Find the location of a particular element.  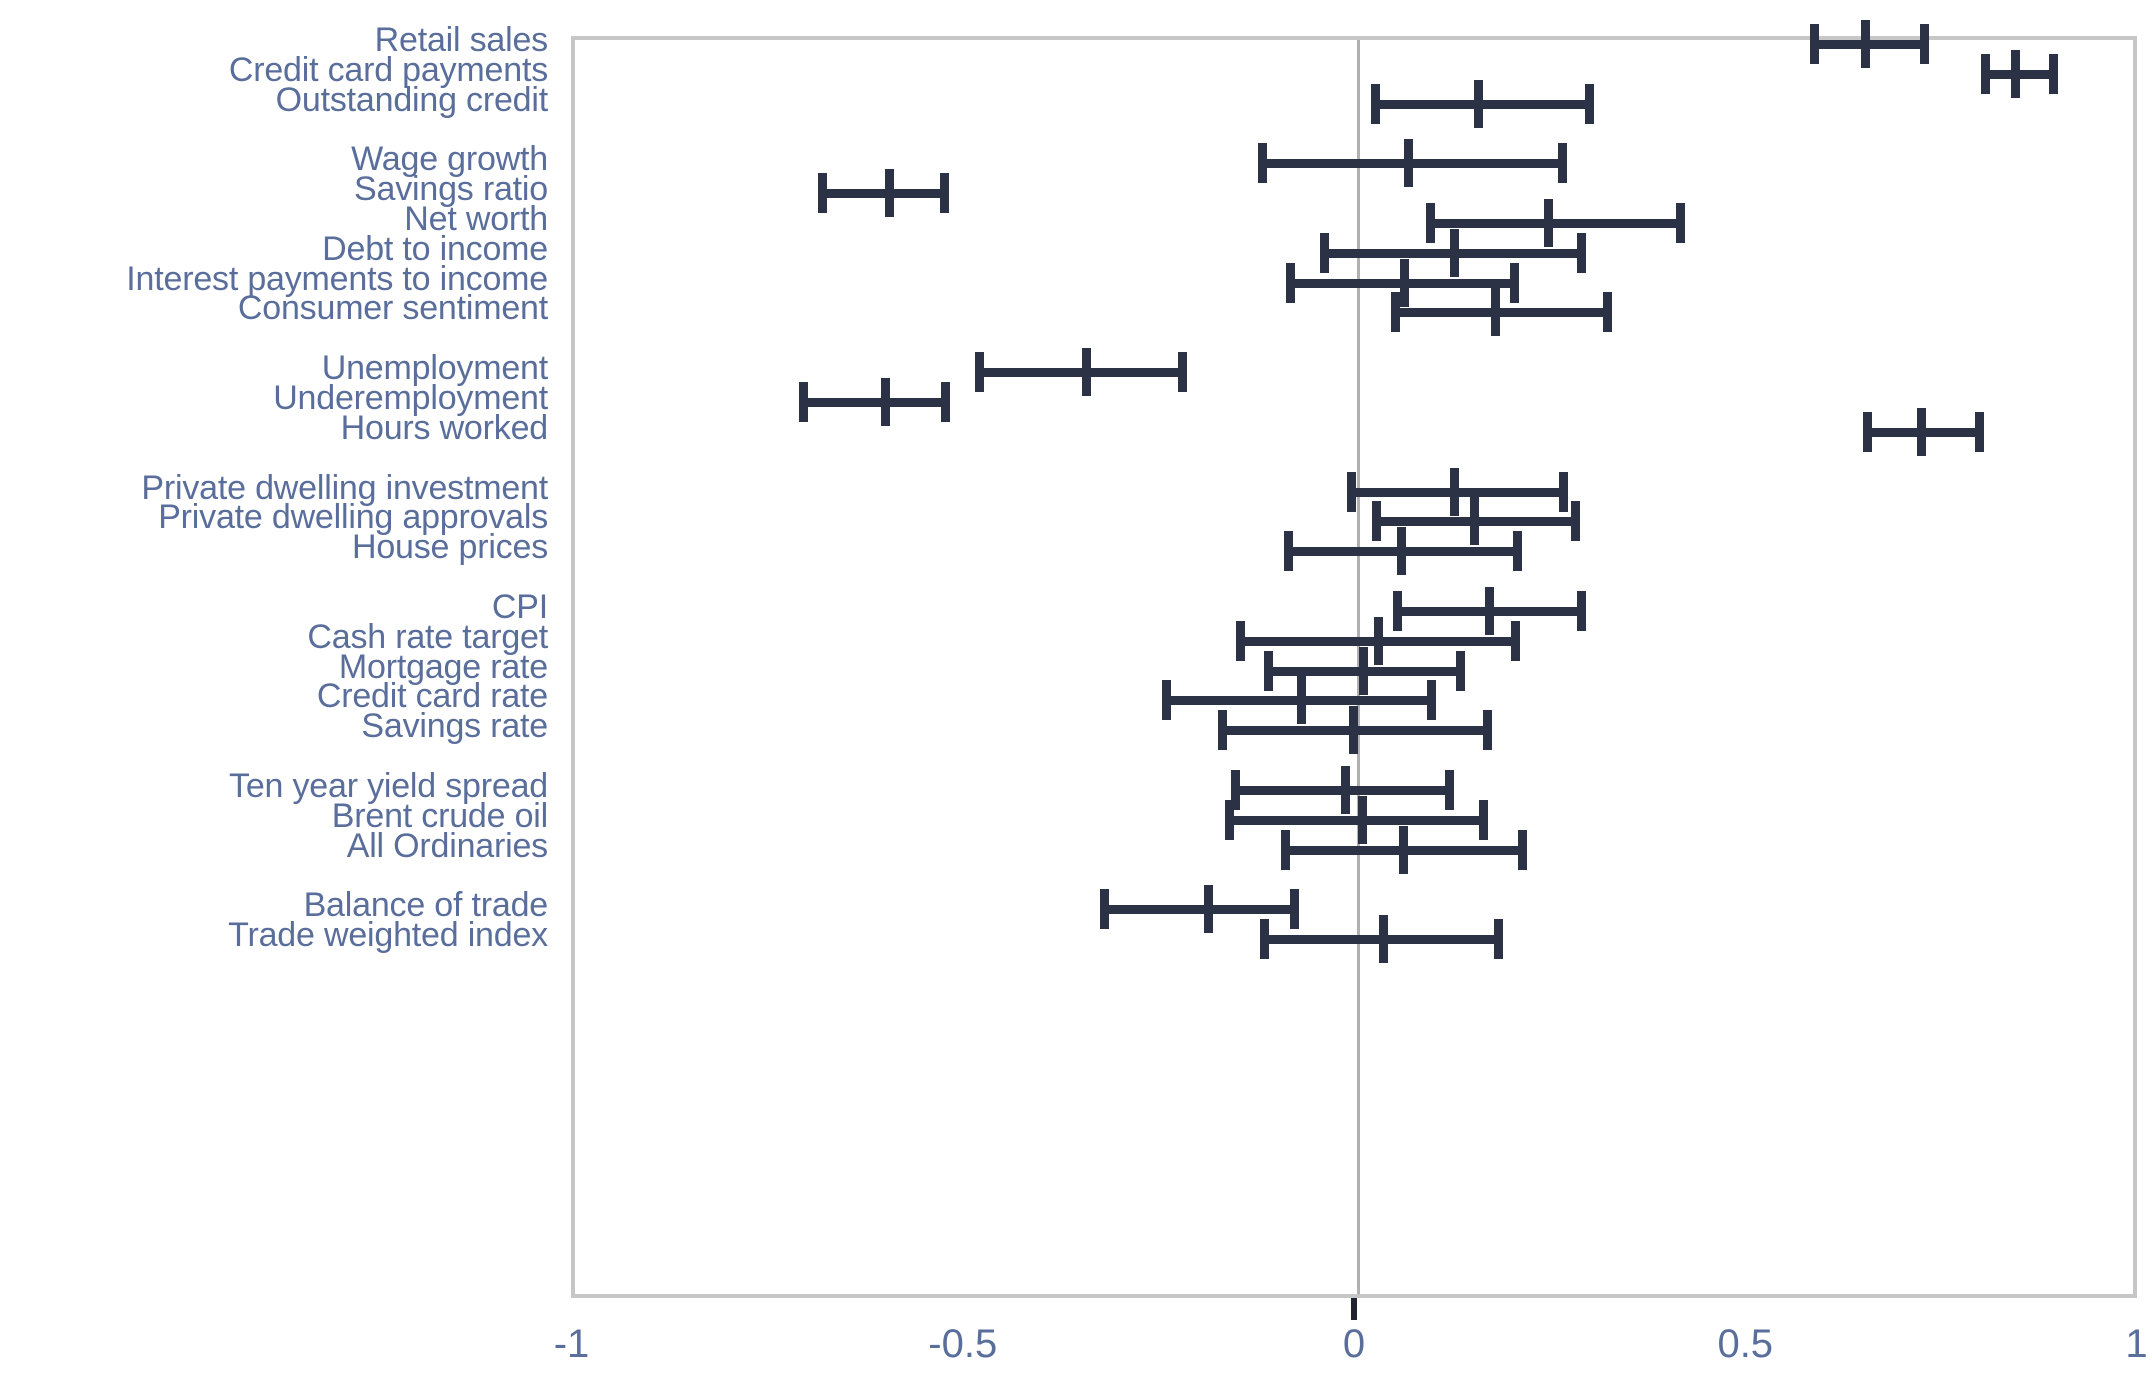

x-tick-label: -1 is located at coordinates (571, 1344).